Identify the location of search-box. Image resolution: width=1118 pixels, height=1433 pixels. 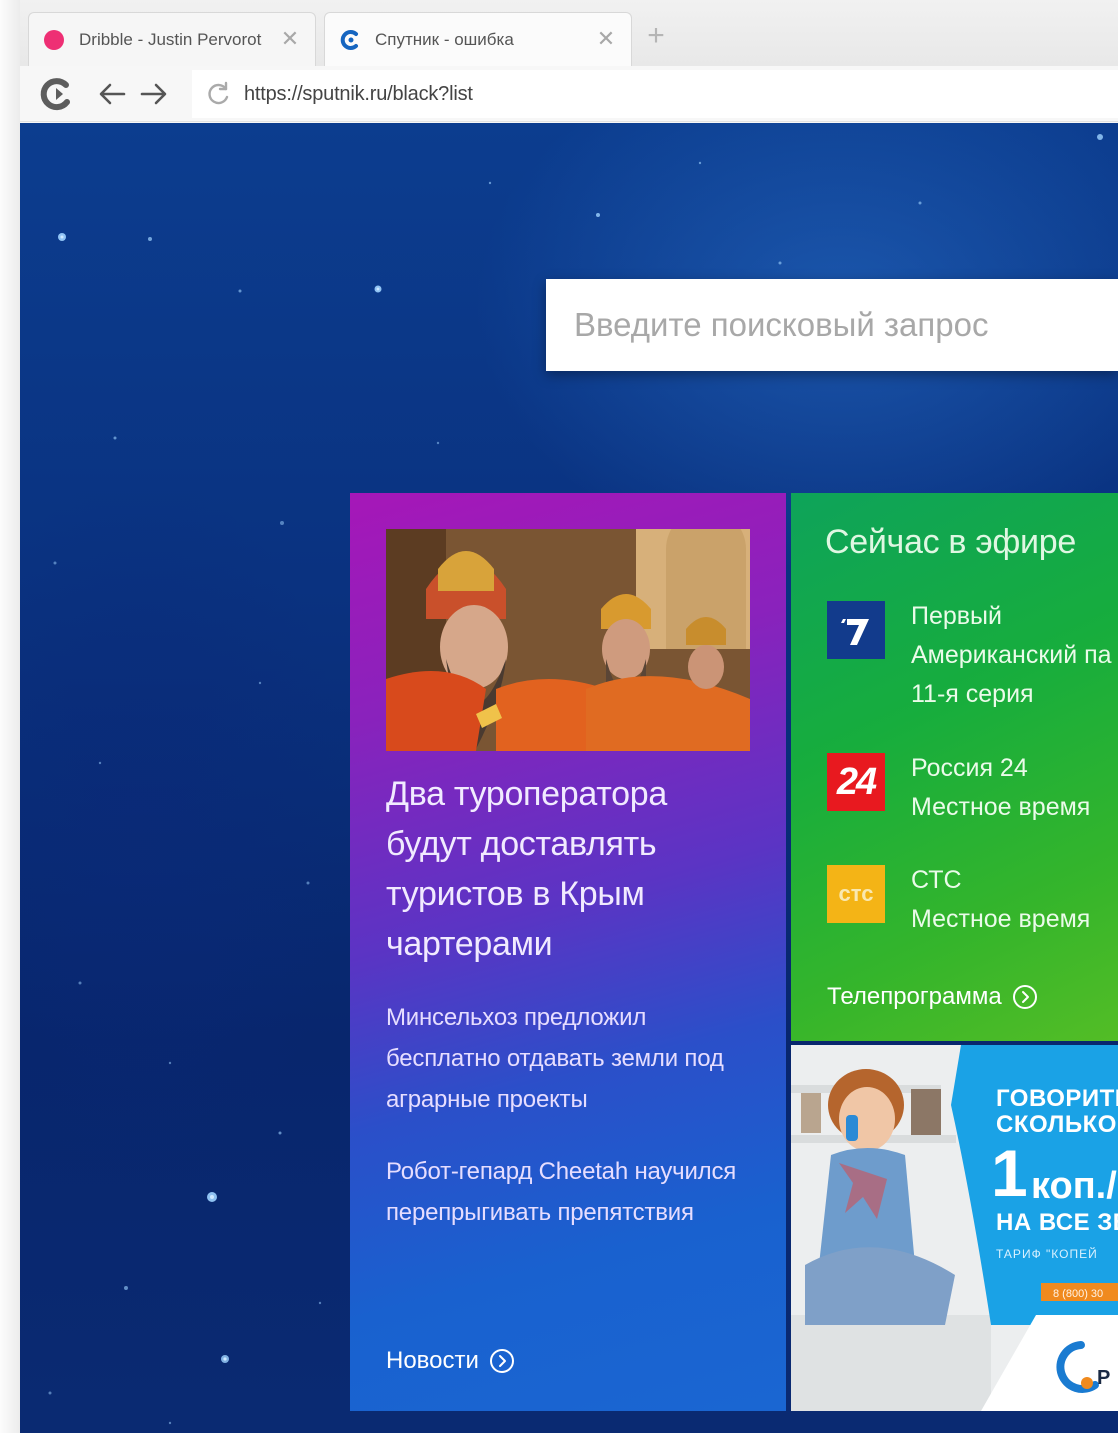
(832, 325).